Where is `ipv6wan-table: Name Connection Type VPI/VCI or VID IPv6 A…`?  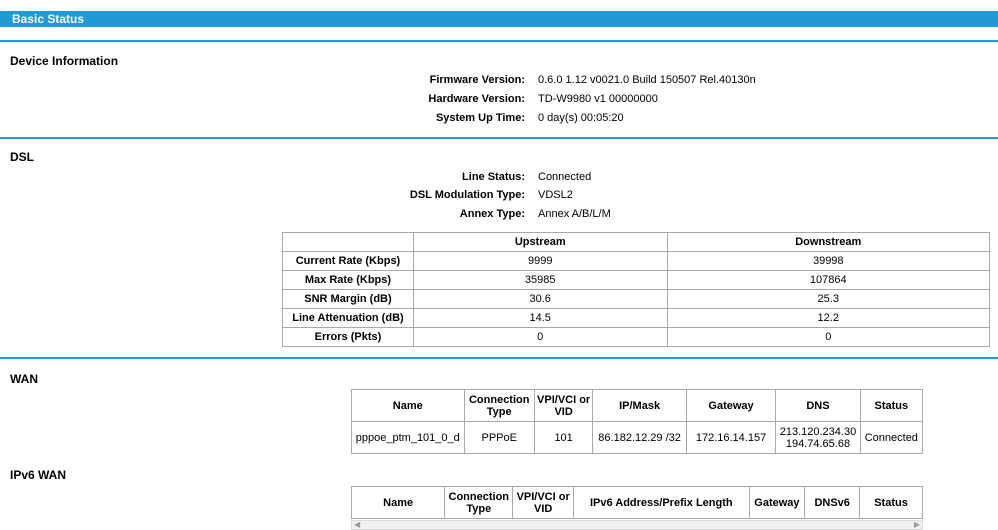 ipv6wan-table: Name Connection Type VPI/VCI or VID IPv6 A… is located at coordinates (636, 502).